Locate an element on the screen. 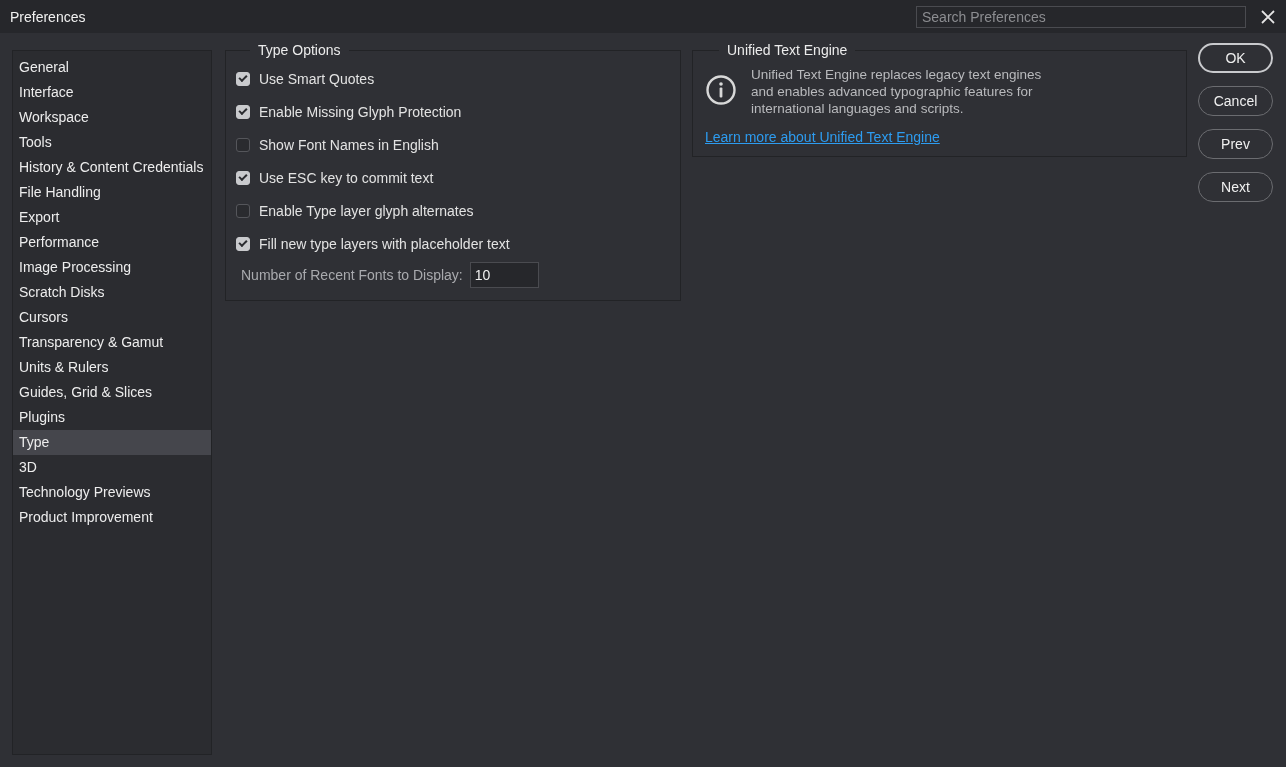  sidebar-item: Transparency & Gamut is located at coordinates (112, 342).